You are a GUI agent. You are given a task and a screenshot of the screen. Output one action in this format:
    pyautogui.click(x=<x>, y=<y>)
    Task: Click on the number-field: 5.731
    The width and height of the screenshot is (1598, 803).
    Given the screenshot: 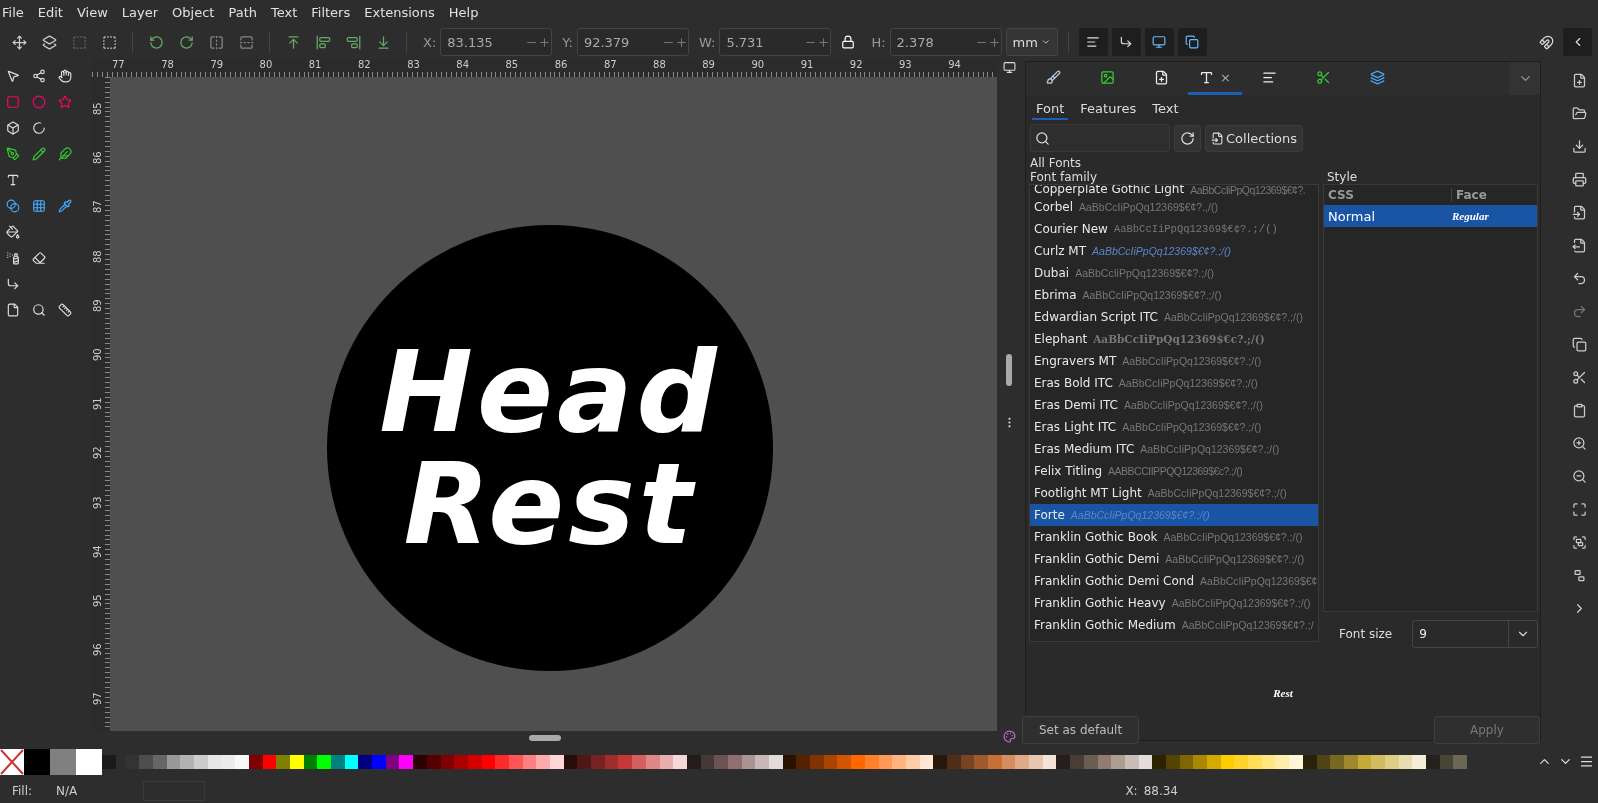 What is the action you would take?
    pyautogui.click(x=775, y=42)
    